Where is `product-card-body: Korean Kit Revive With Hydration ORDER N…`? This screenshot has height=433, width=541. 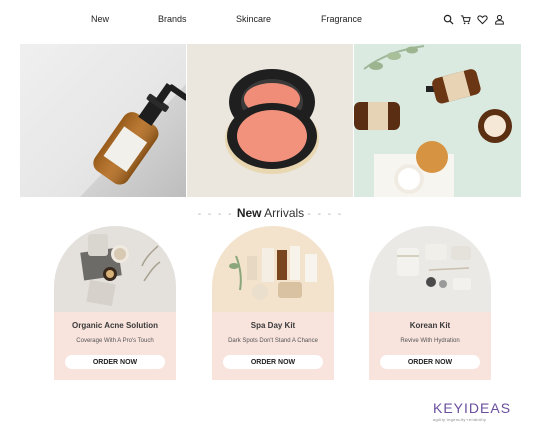 product-card-body: Korean Kit Revive With Hydration ORDER N… is located at coordinates (430, 346).